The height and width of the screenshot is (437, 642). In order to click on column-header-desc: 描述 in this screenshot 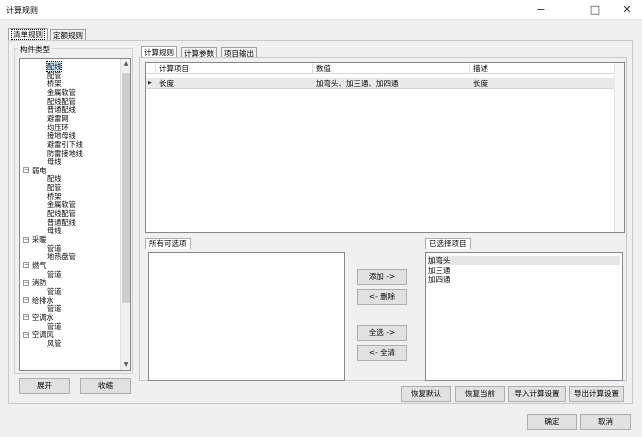, I will do `click(543, 68)`.